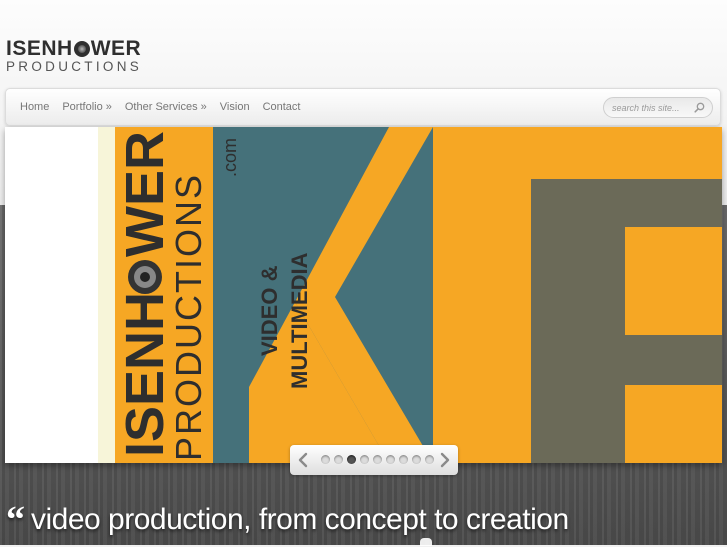  What do you see at coordinates (34, 107) in the screenshot?
I see `nav-item-home: Home` at bounding box center [34, 107].